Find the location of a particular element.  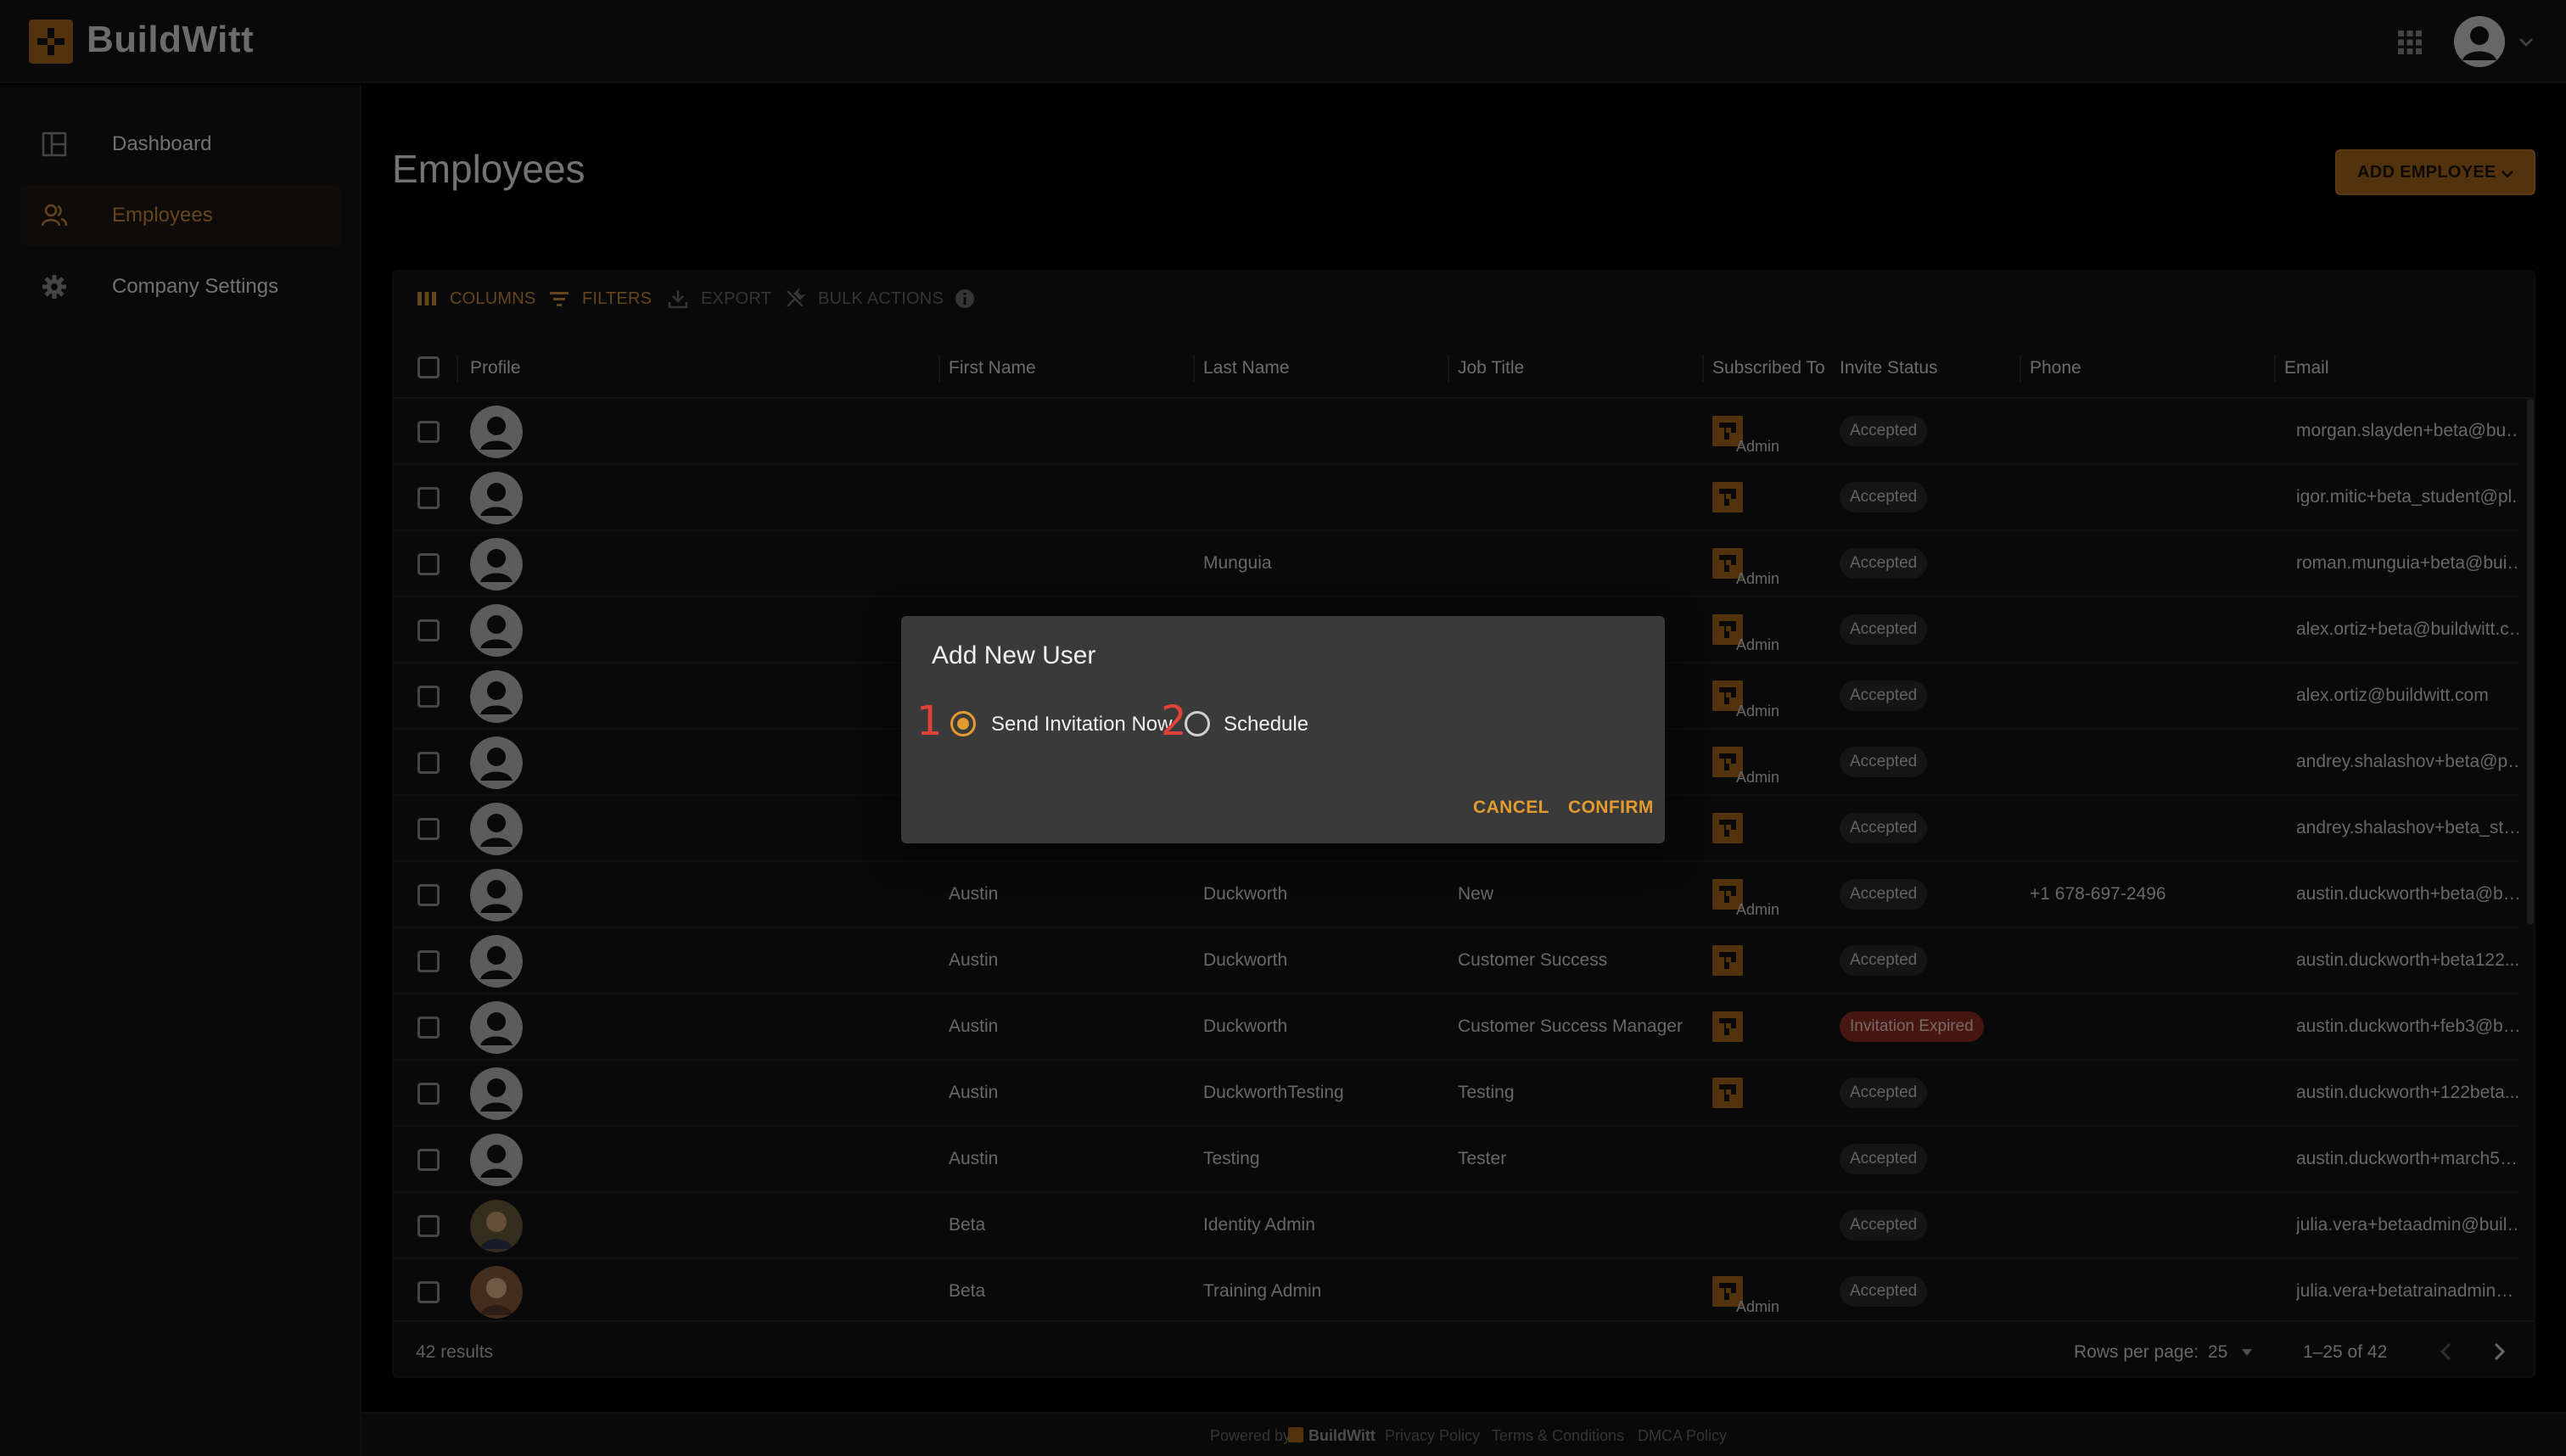

confirm-button: CONFIRM is located at coordinates (1611, 808).